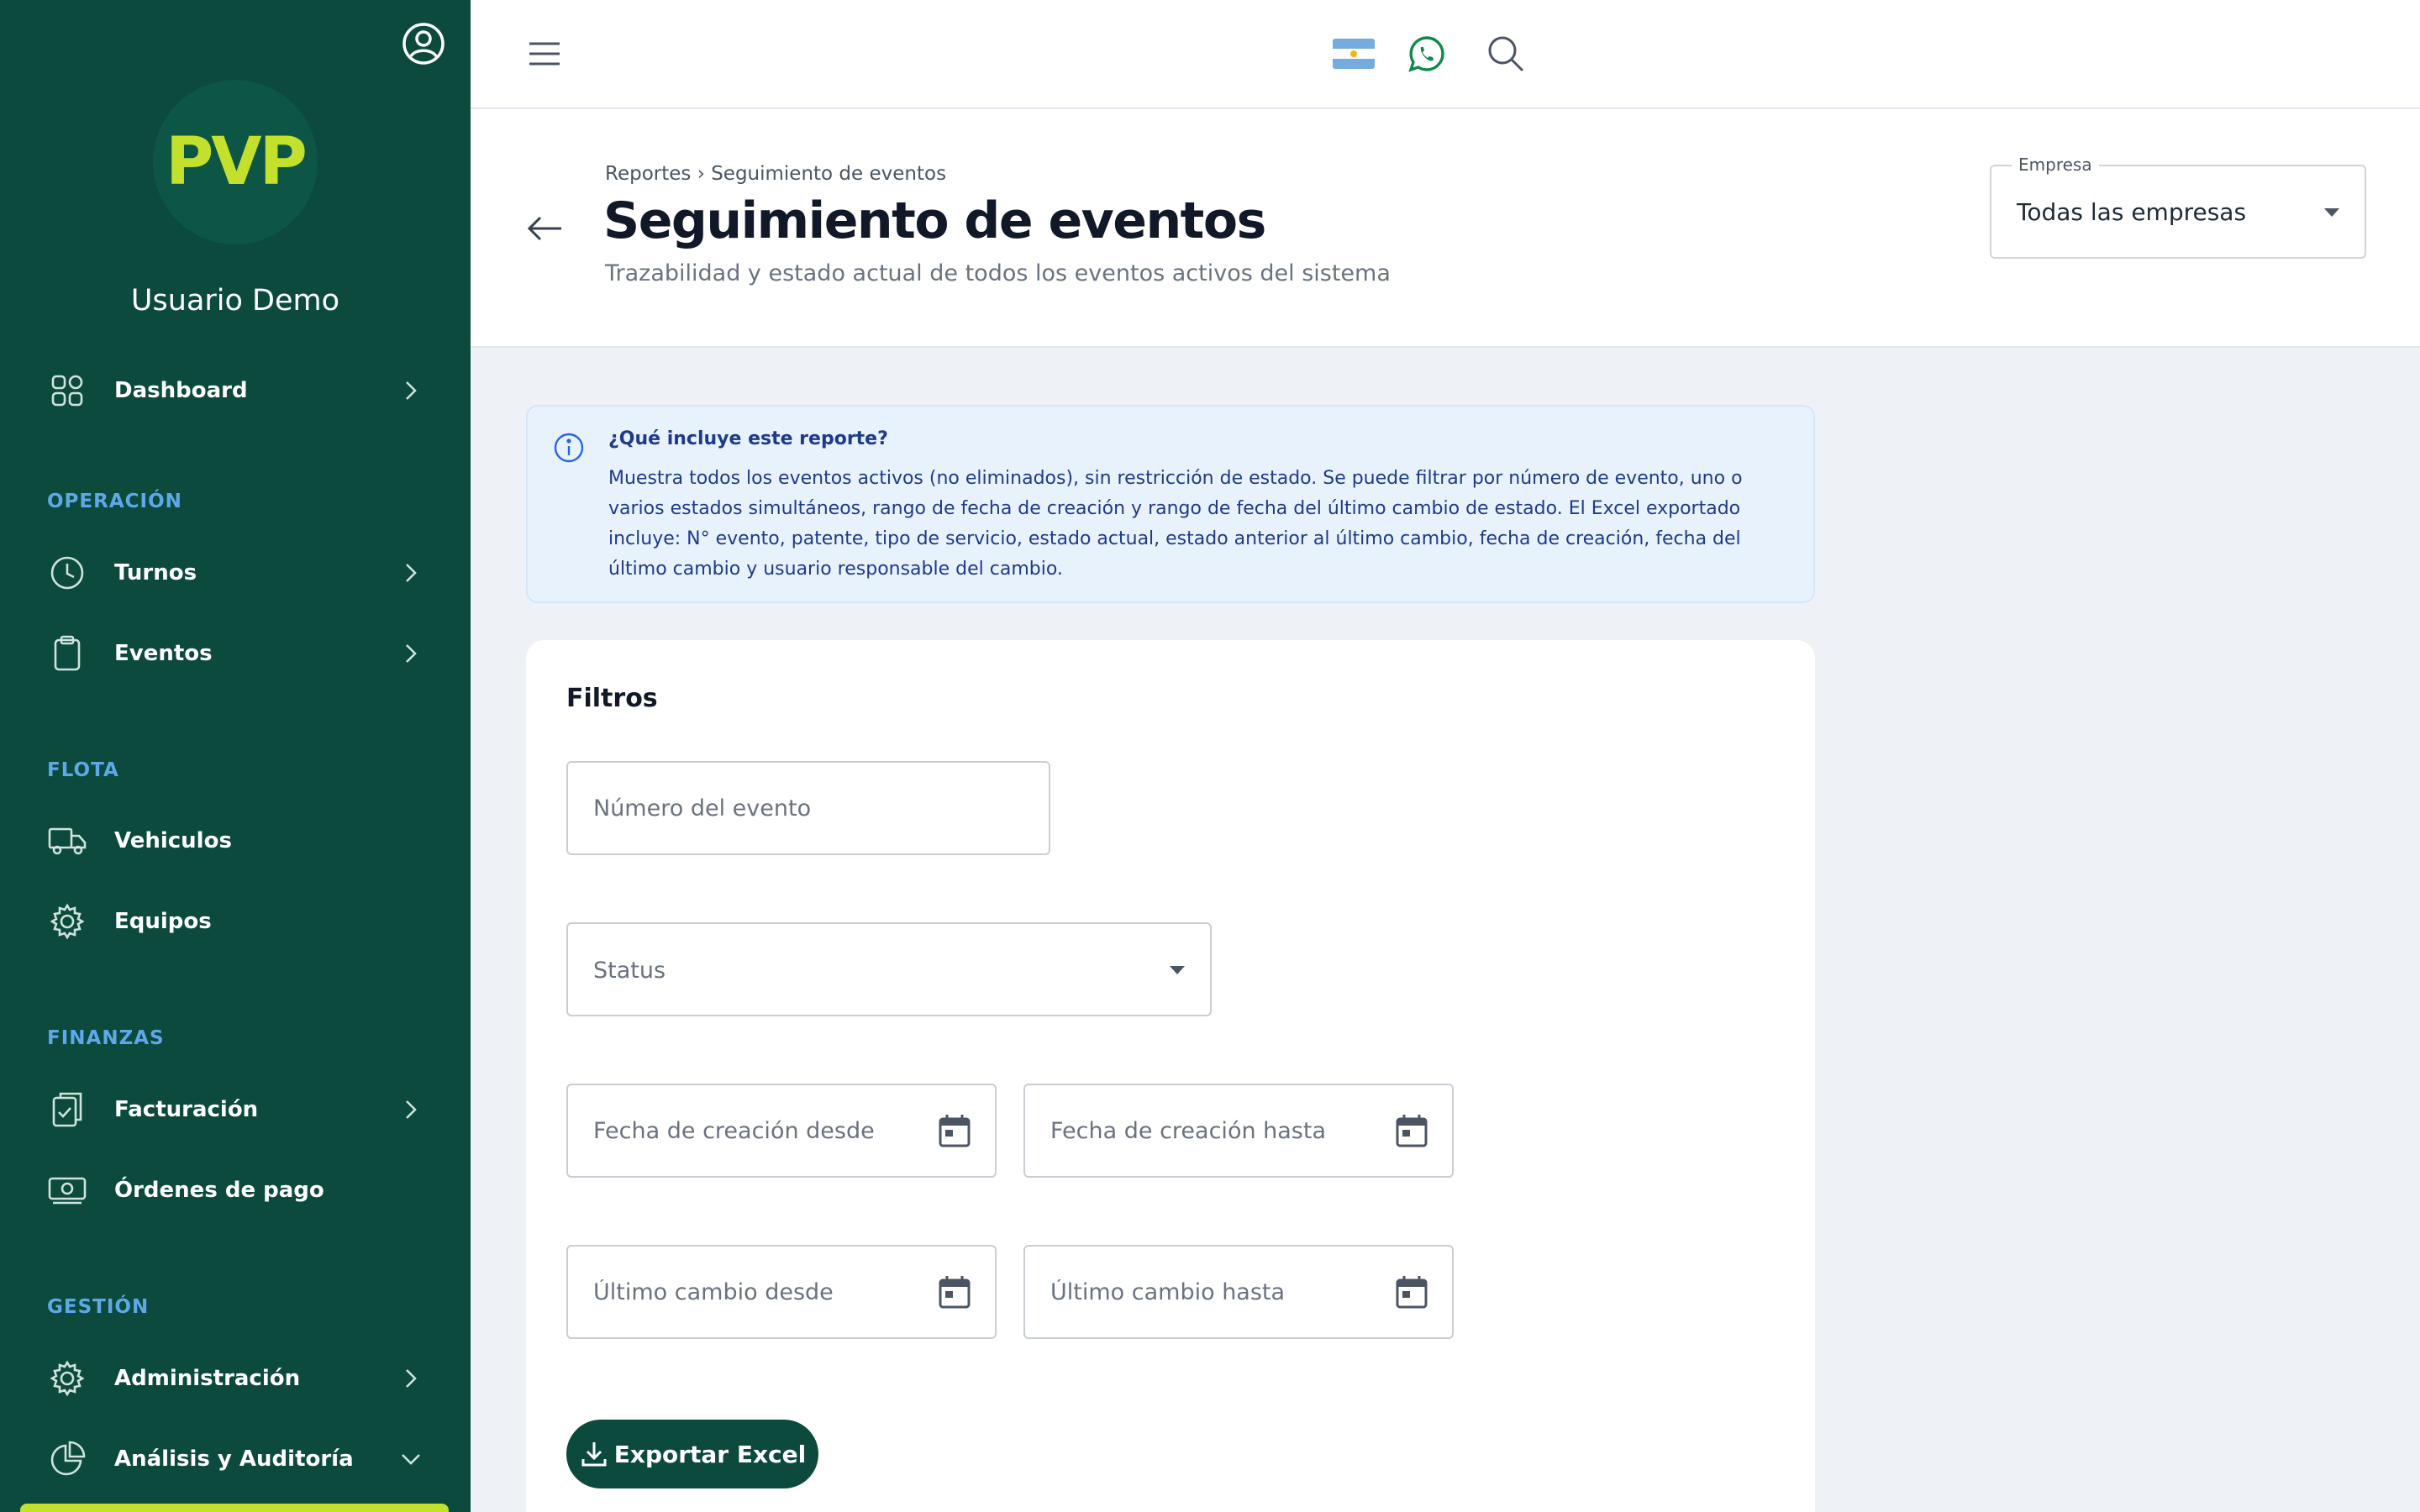 The height and width of the screenshot is (1512, 2420). What do you see at coordinates (67, 653) in the screenshot?
I see `clipboard-icon` at bounding box center [67, 653].